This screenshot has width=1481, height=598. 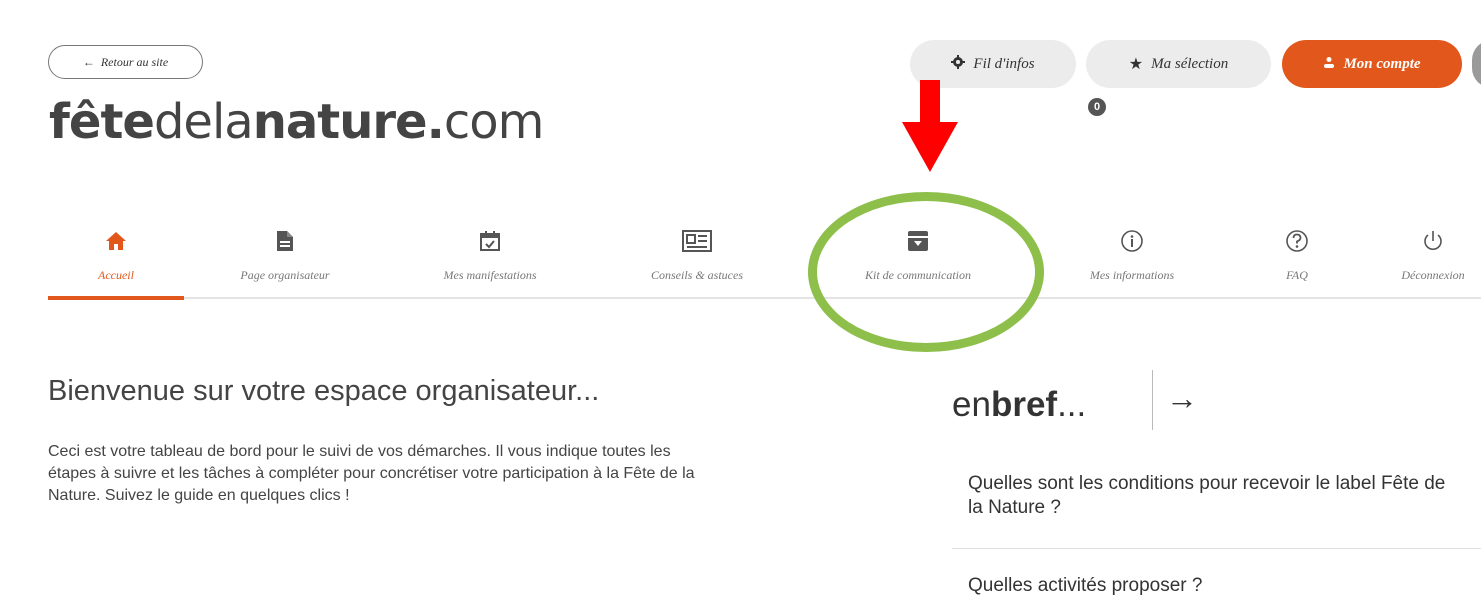 I want to click on back-to-site-label: Retour au site, so click(x=134, y=61).